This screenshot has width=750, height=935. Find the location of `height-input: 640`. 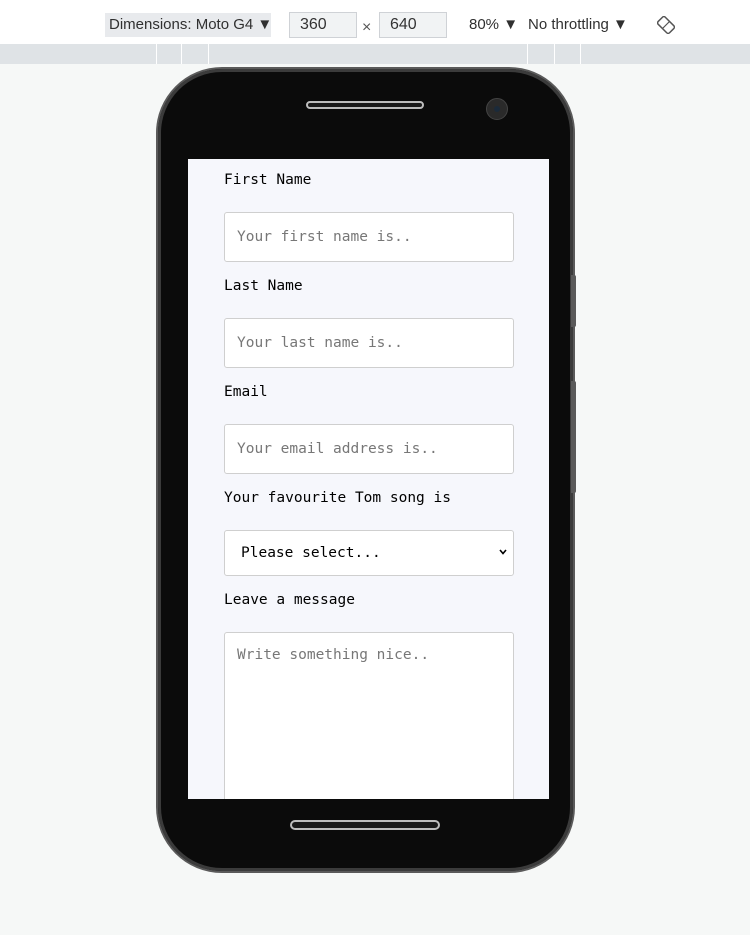

height-input: 640 is located at coordinates (413, 25).